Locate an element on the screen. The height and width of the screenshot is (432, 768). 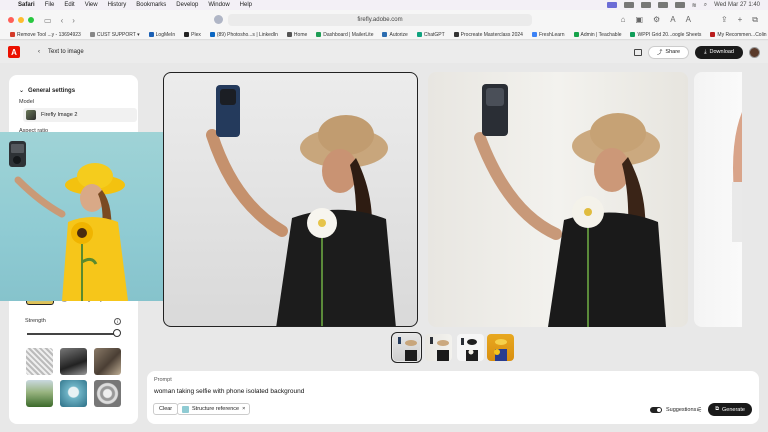
favorite-label: Remove Tool ...y - 13694923 is located at coordinates (49, 34).